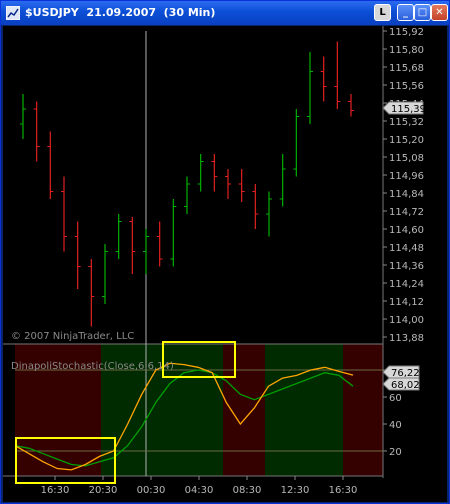 The image size is (450, 504). I want to click on price-tick: 115,32, so click(403, 122).